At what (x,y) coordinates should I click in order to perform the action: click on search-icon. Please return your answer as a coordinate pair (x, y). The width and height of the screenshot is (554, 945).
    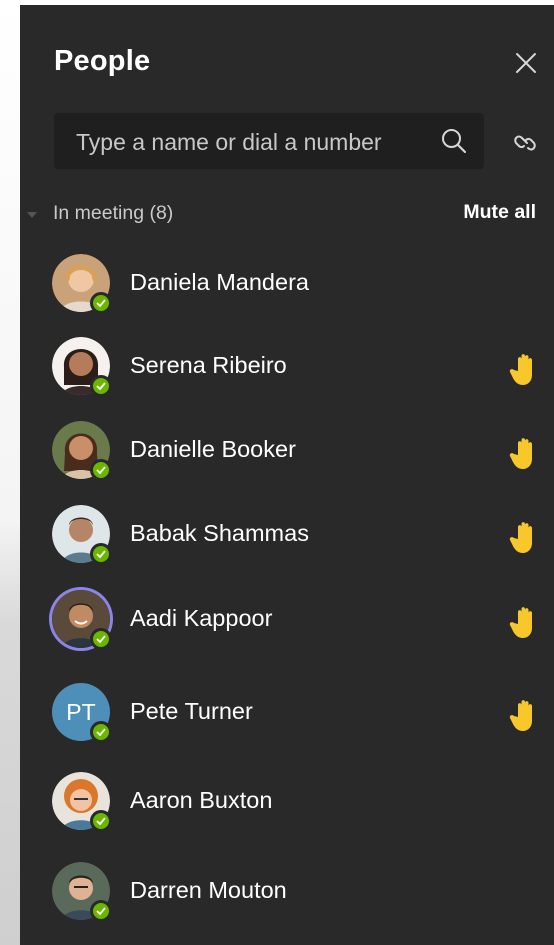
    Looking at the image, I should click on (454, 141).